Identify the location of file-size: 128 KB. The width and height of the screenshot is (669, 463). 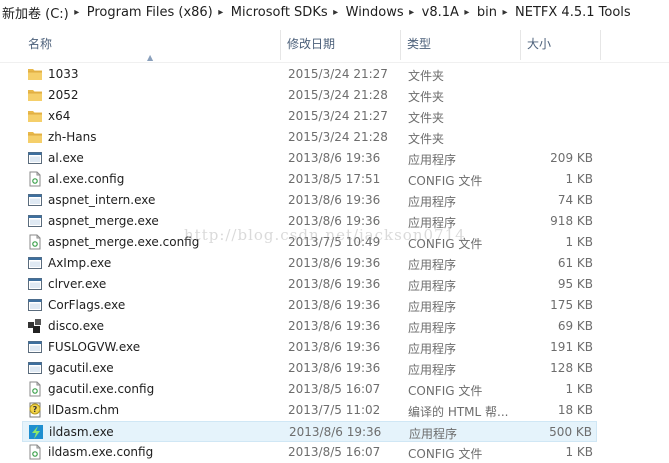
(571, 368).